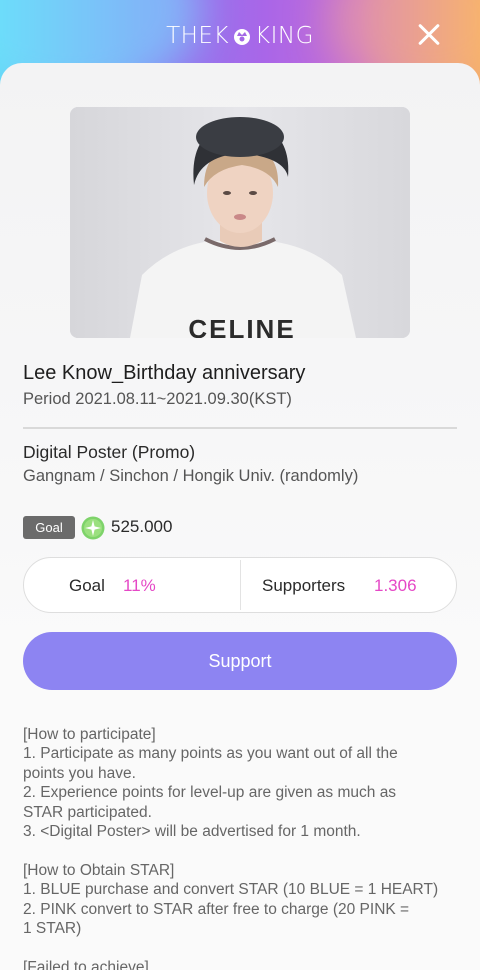 This screenshot has height=970, width=480. Describe the element at coordinates (89, 734) in the screenshot. I see `notes-line: [How to participate]` at that location.